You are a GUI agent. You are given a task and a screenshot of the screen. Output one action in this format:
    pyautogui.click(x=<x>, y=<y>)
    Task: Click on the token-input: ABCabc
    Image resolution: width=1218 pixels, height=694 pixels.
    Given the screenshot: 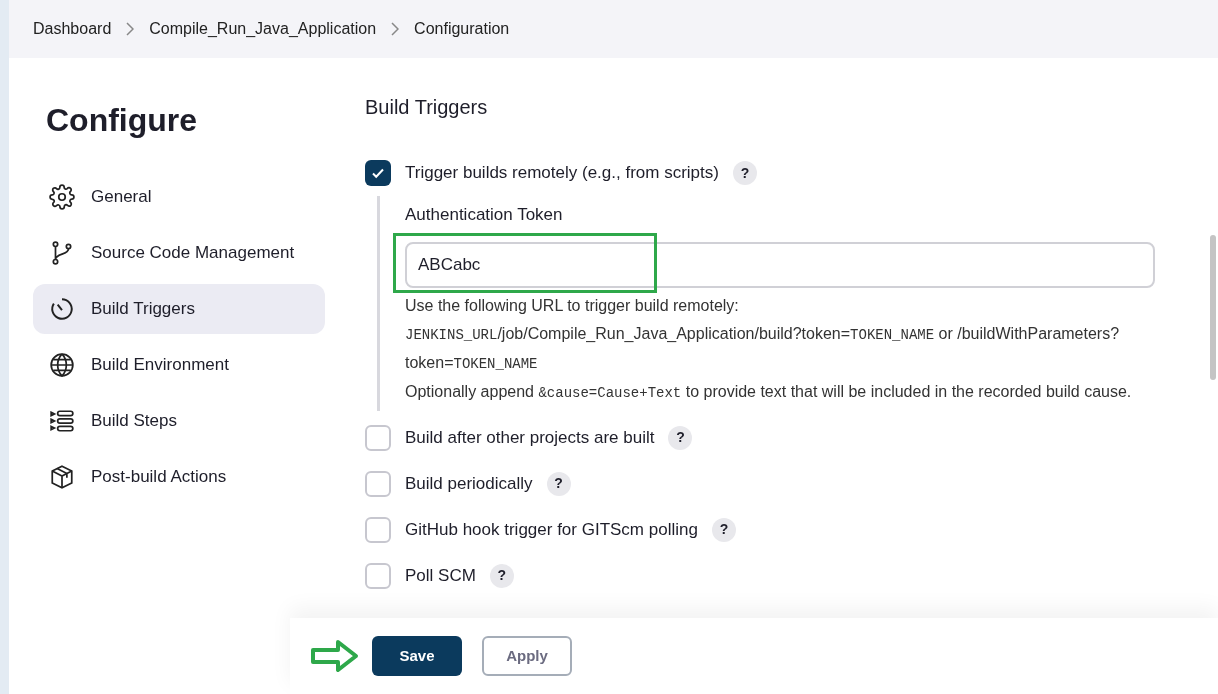 What is the action you would take?
    pyautogui.click(x=780, y=264)
    